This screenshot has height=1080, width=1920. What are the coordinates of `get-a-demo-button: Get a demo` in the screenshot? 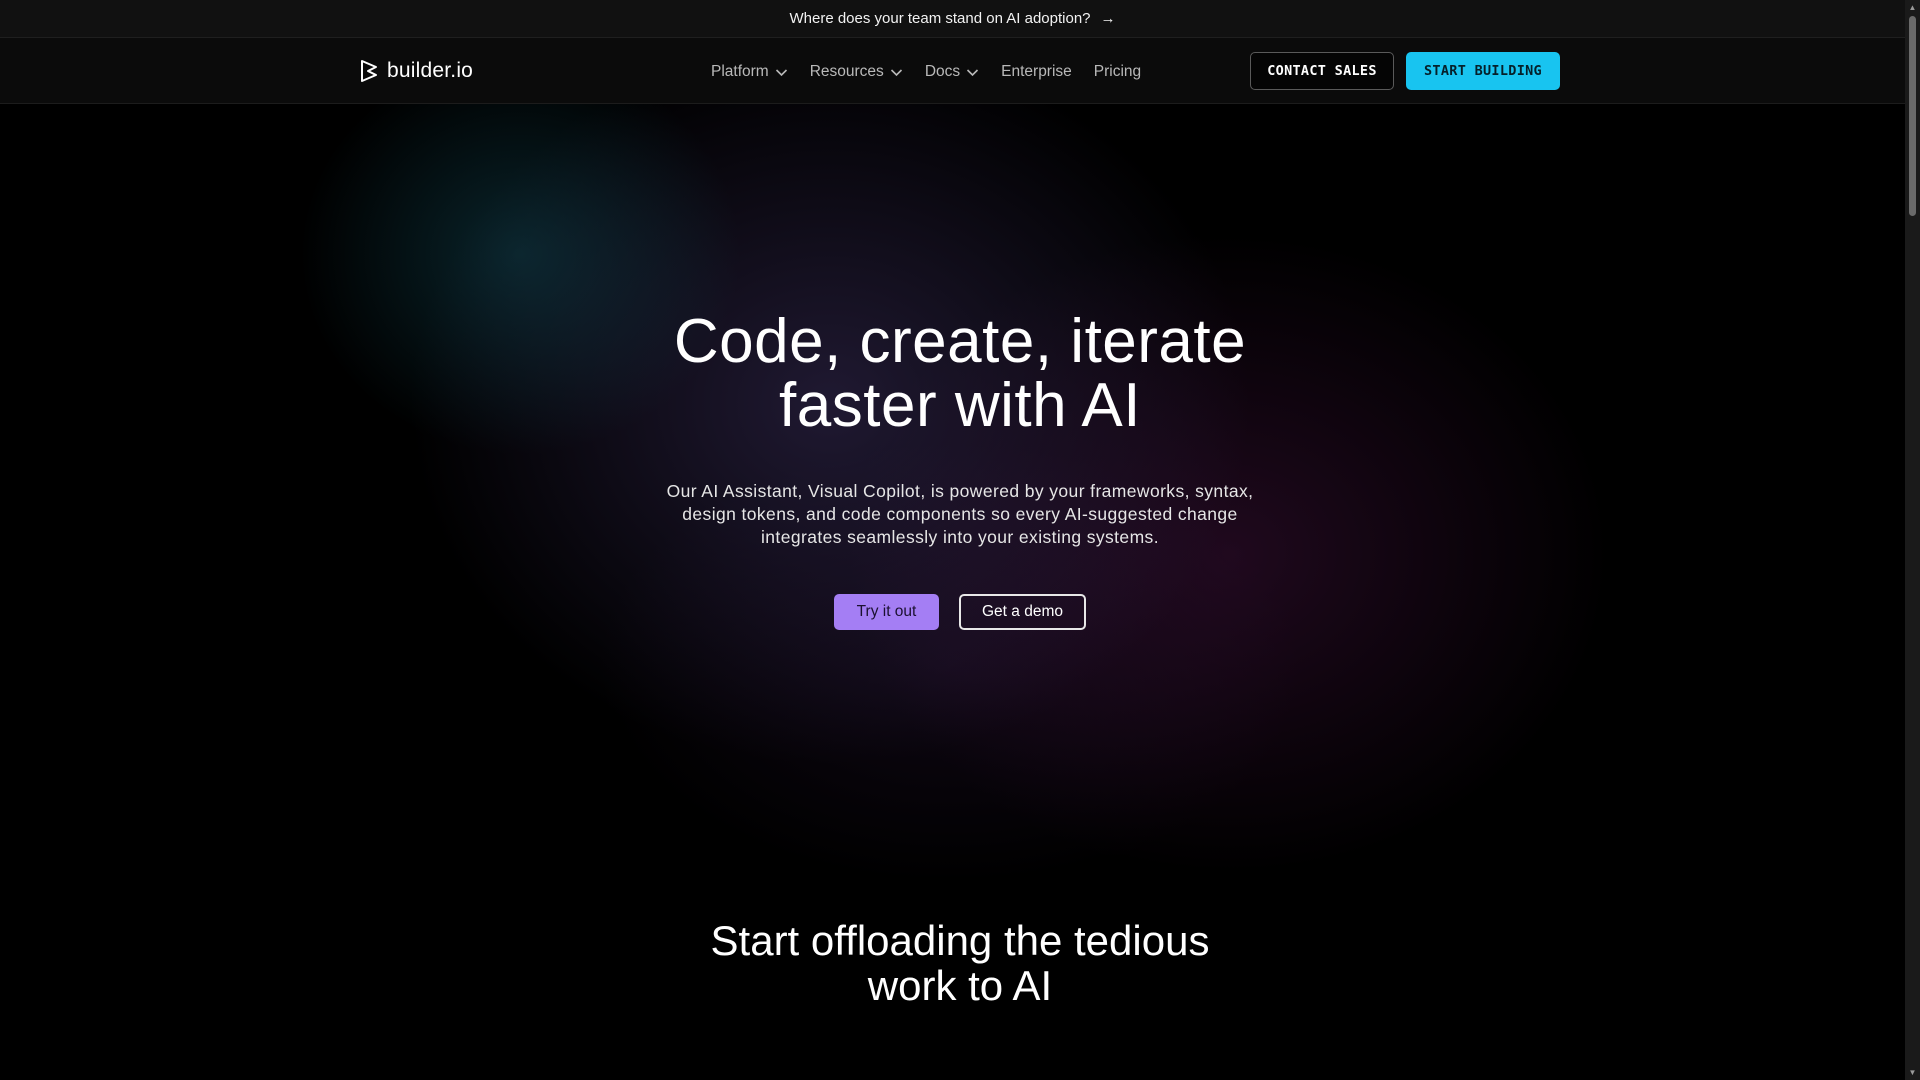 It's located at (1022, 612).